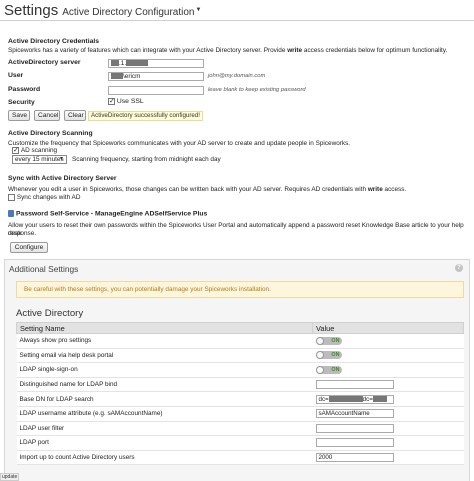 This screenshot has width=474, height=481. What do you see at coordinates (164, 328) in the screenshot?
I see `col-setting-name: Setting Name` at bounding box center [164, 328].